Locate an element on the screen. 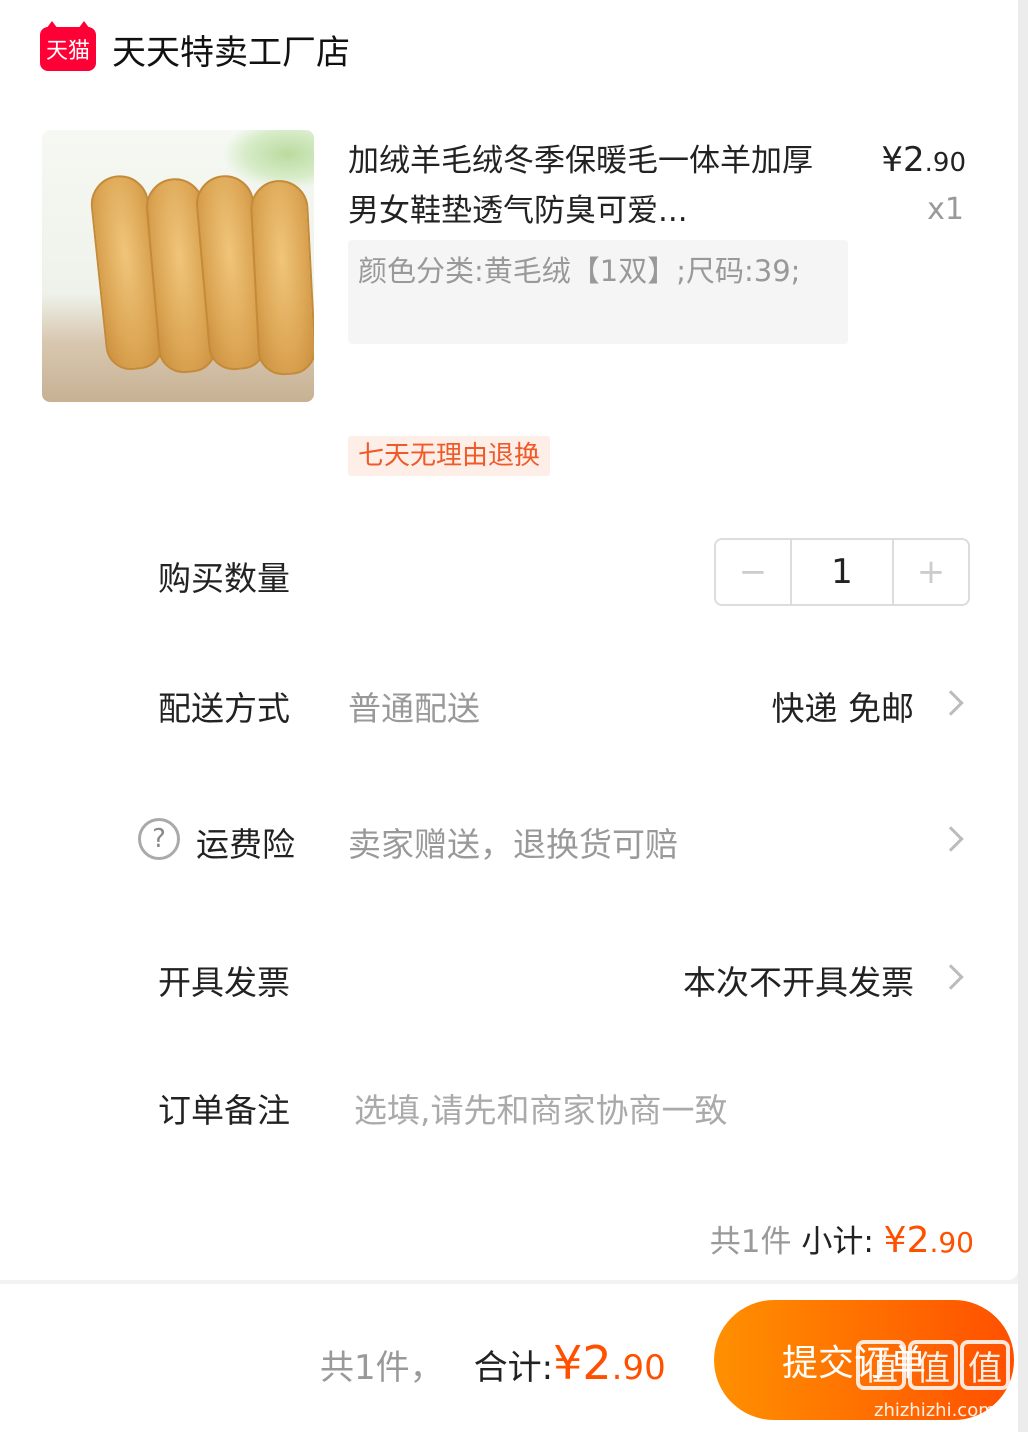 The height and width of the screenshot is (1432, 1028). scrollbar-track is located at coordinates (1023, 716).